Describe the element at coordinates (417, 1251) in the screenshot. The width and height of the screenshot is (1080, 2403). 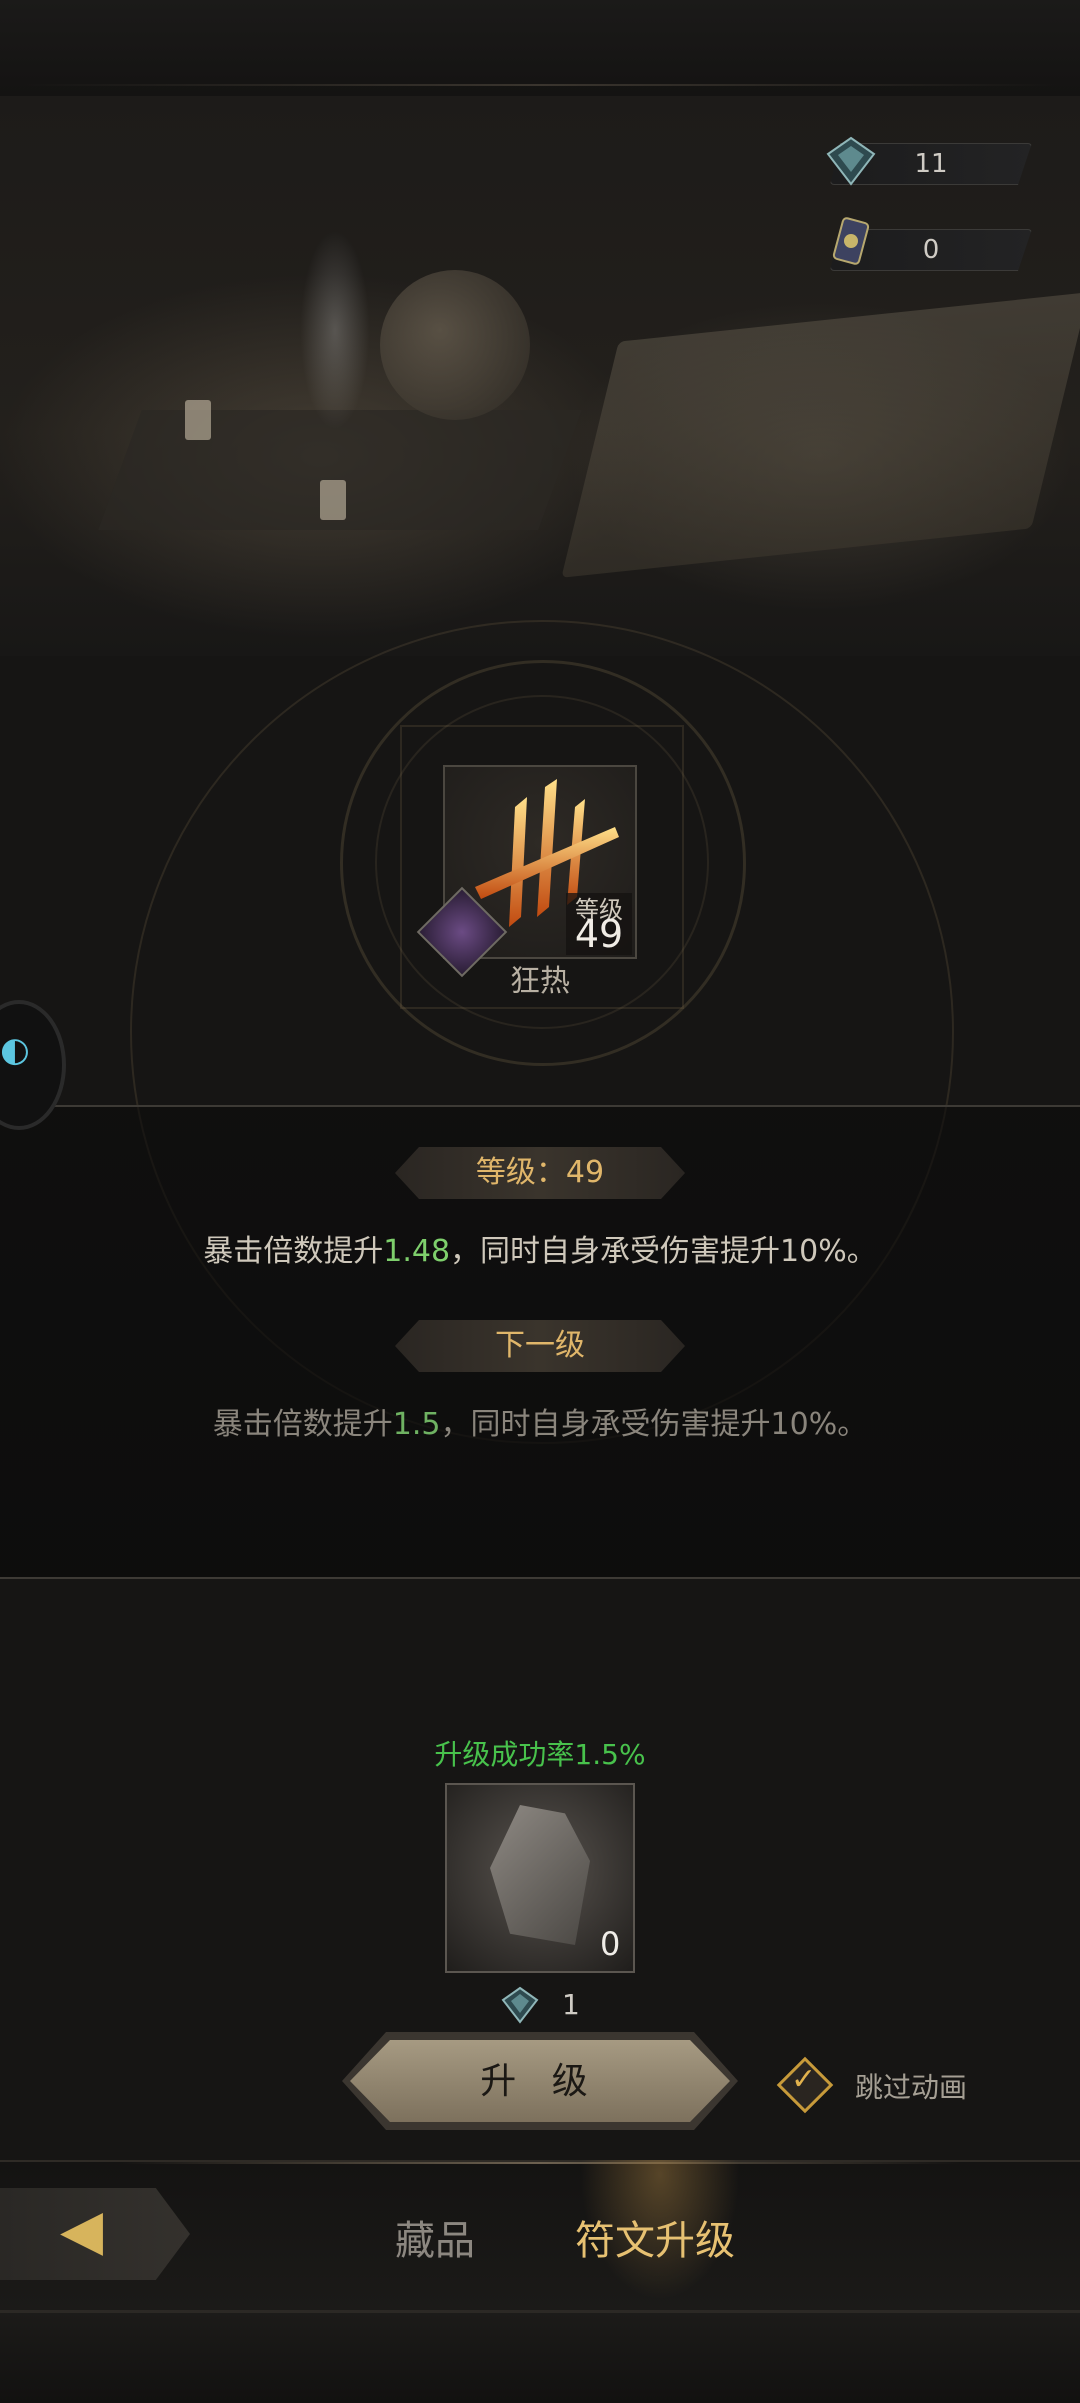
I see `effect-value: 1.48` at that location.